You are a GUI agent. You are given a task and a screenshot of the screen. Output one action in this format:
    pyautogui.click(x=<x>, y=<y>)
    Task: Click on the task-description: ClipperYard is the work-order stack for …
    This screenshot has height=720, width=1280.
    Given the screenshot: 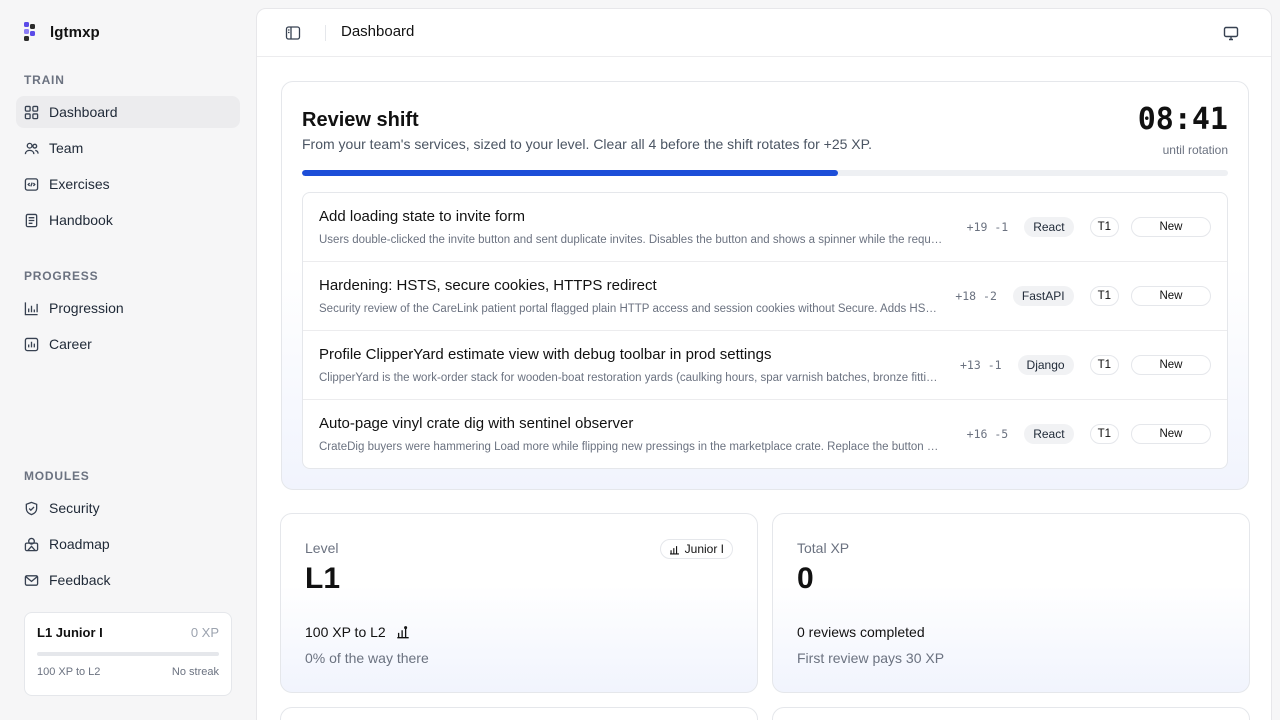 What is the action you would take?
    pyautogui.click(x=631, y=378)
    